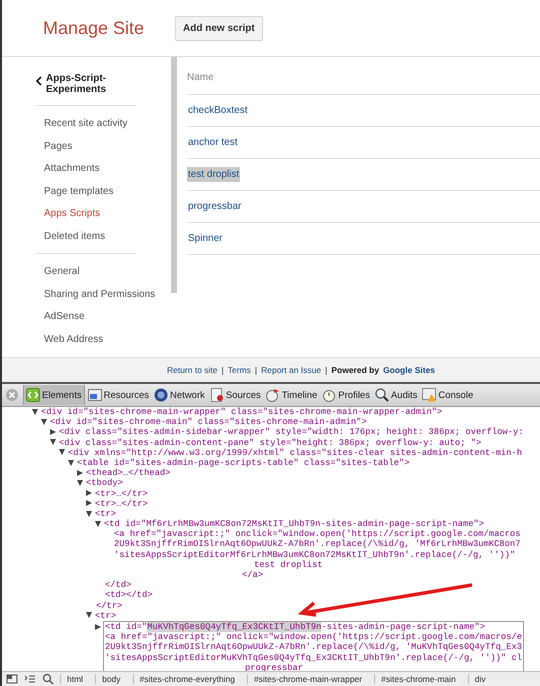 The height and width of the screenshot is (686, 540). I want to click on code-line: <tbody>, so click(271, 483).